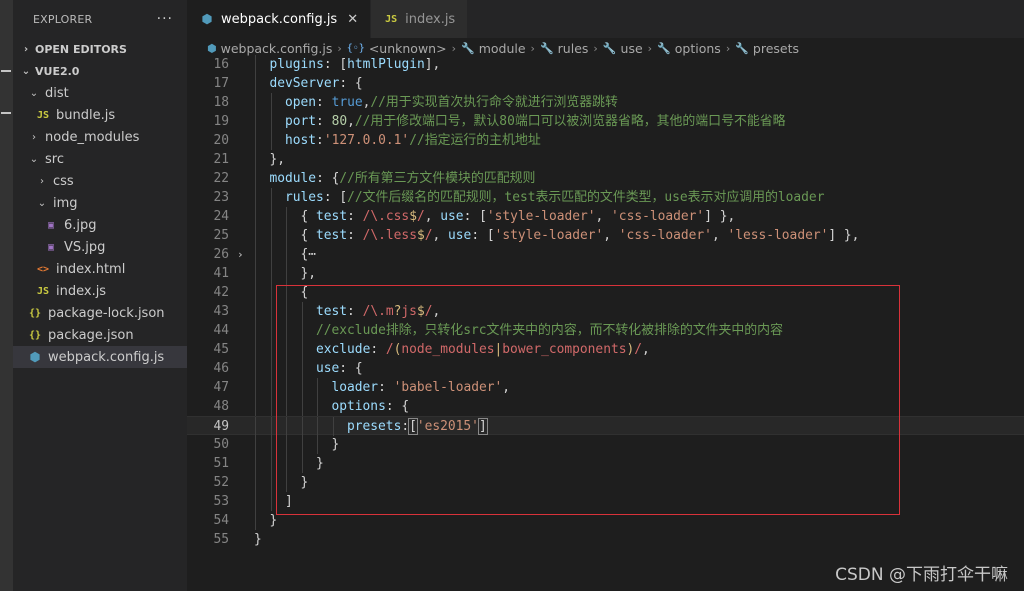 The width and height of the screenshot is (1024, 591). What do you see at coordinates (296, 64) in the screenshot?
I see `token-key: plugins` at bounding box center [296, 64].